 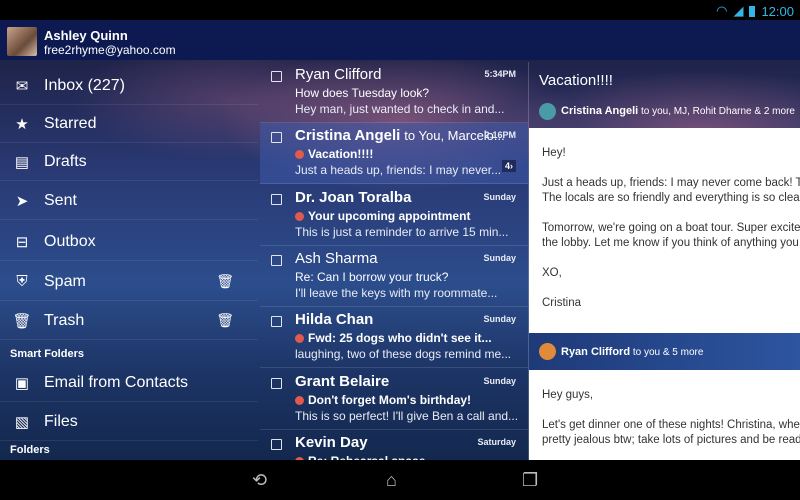 What do you see at coordinates (508, 166) in the screenshot?
I see `thread-count-badge: 4›` at bounding box center [508, 166].